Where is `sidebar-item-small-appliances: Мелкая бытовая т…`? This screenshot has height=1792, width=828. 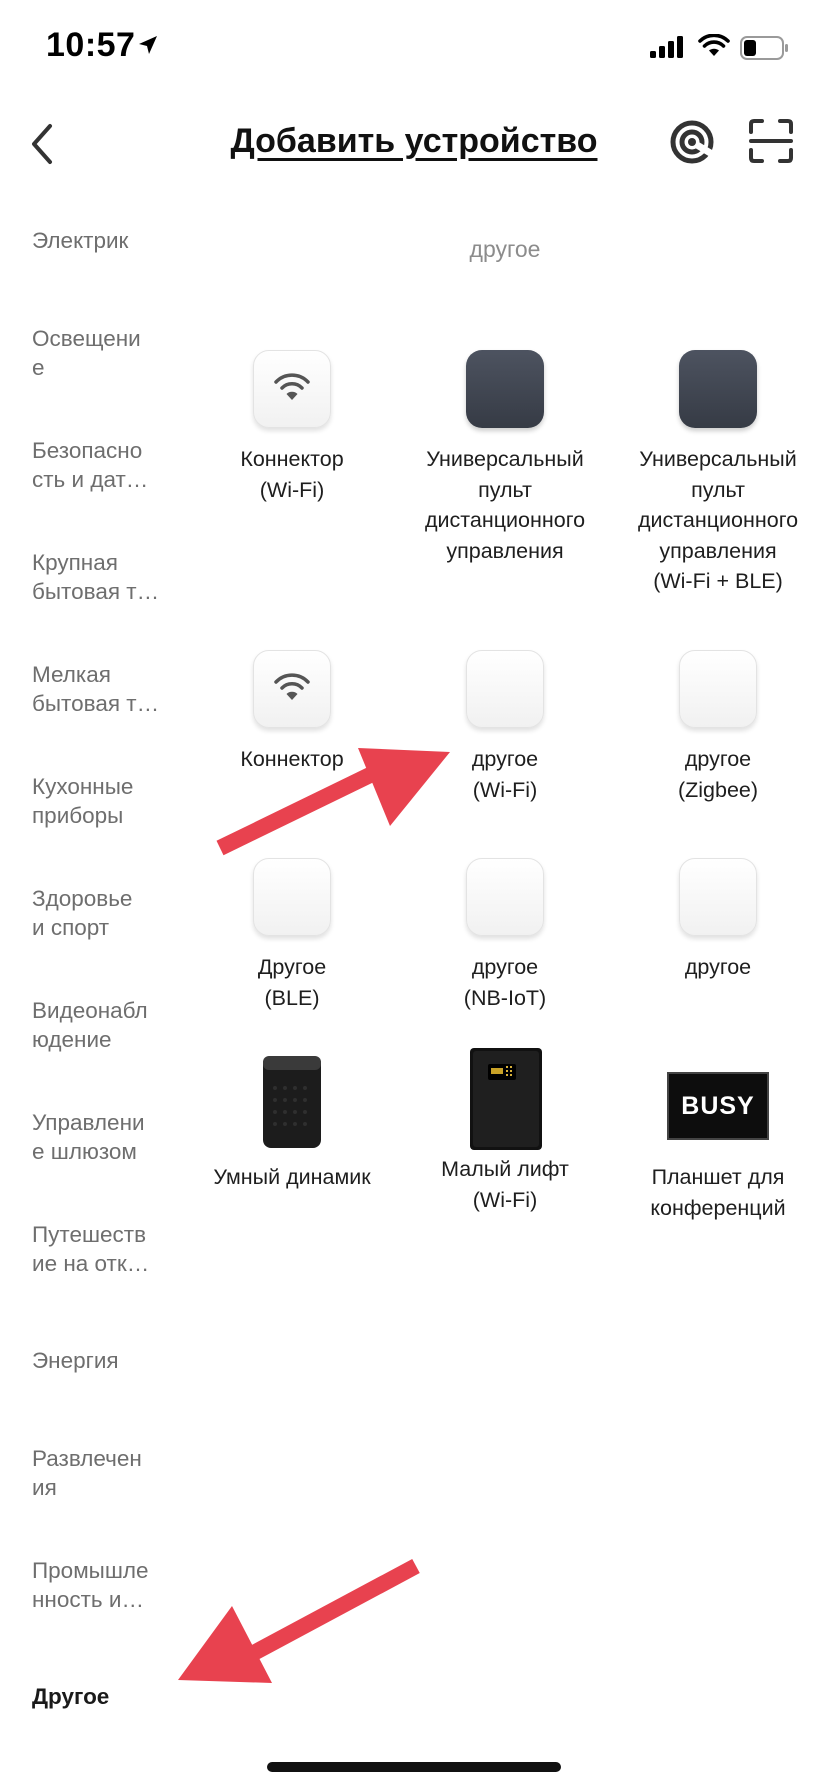 sidebar-item-small-appliances: Мелкая бытовая т… is located at coordinates (106, 689).